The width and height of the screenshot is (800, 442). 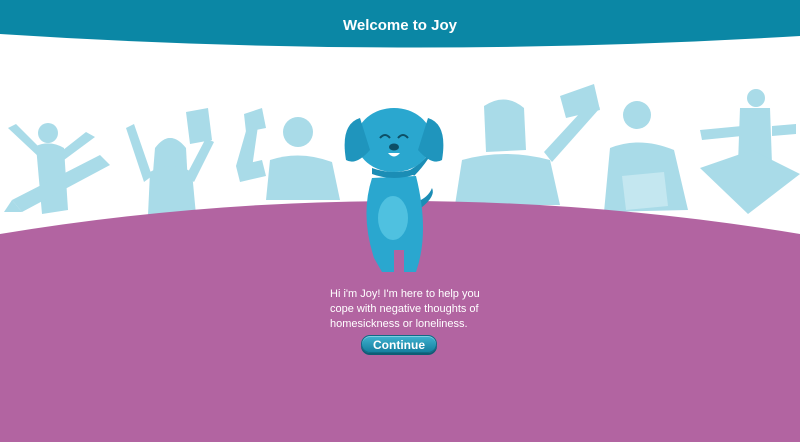 I want to click on girl-with-paper-figure, so click(x=170, y=161).